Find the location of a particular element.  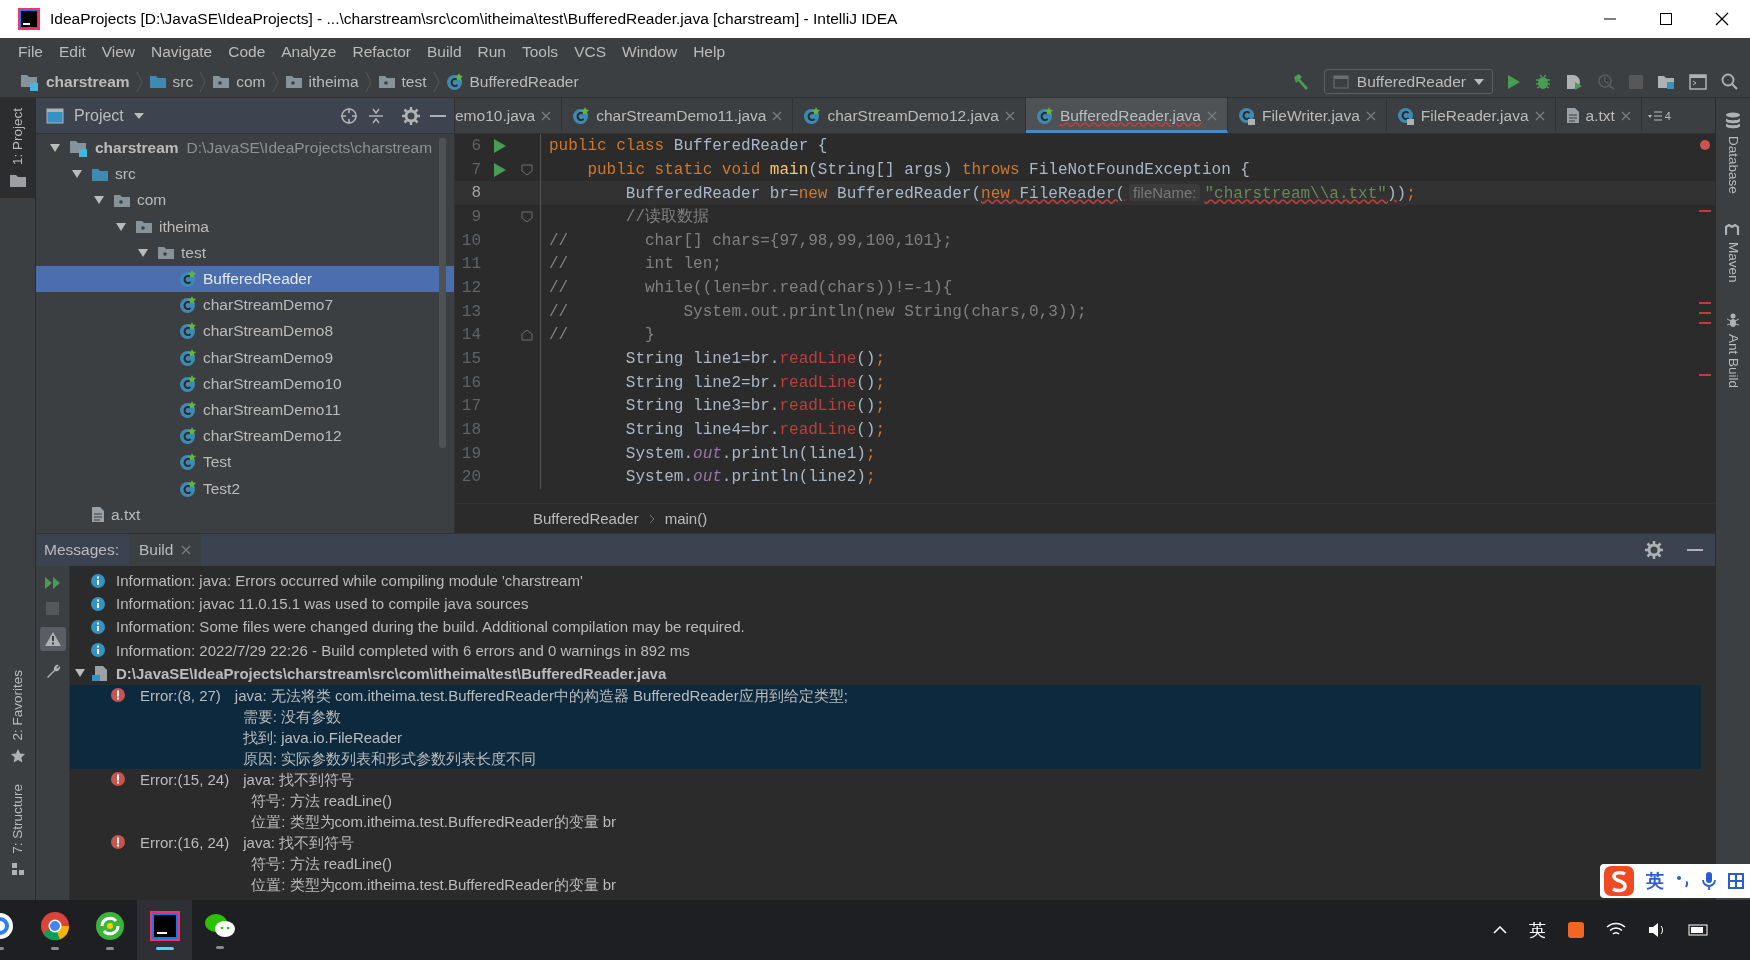

caret-icon is located at coordinates (1500, 930).